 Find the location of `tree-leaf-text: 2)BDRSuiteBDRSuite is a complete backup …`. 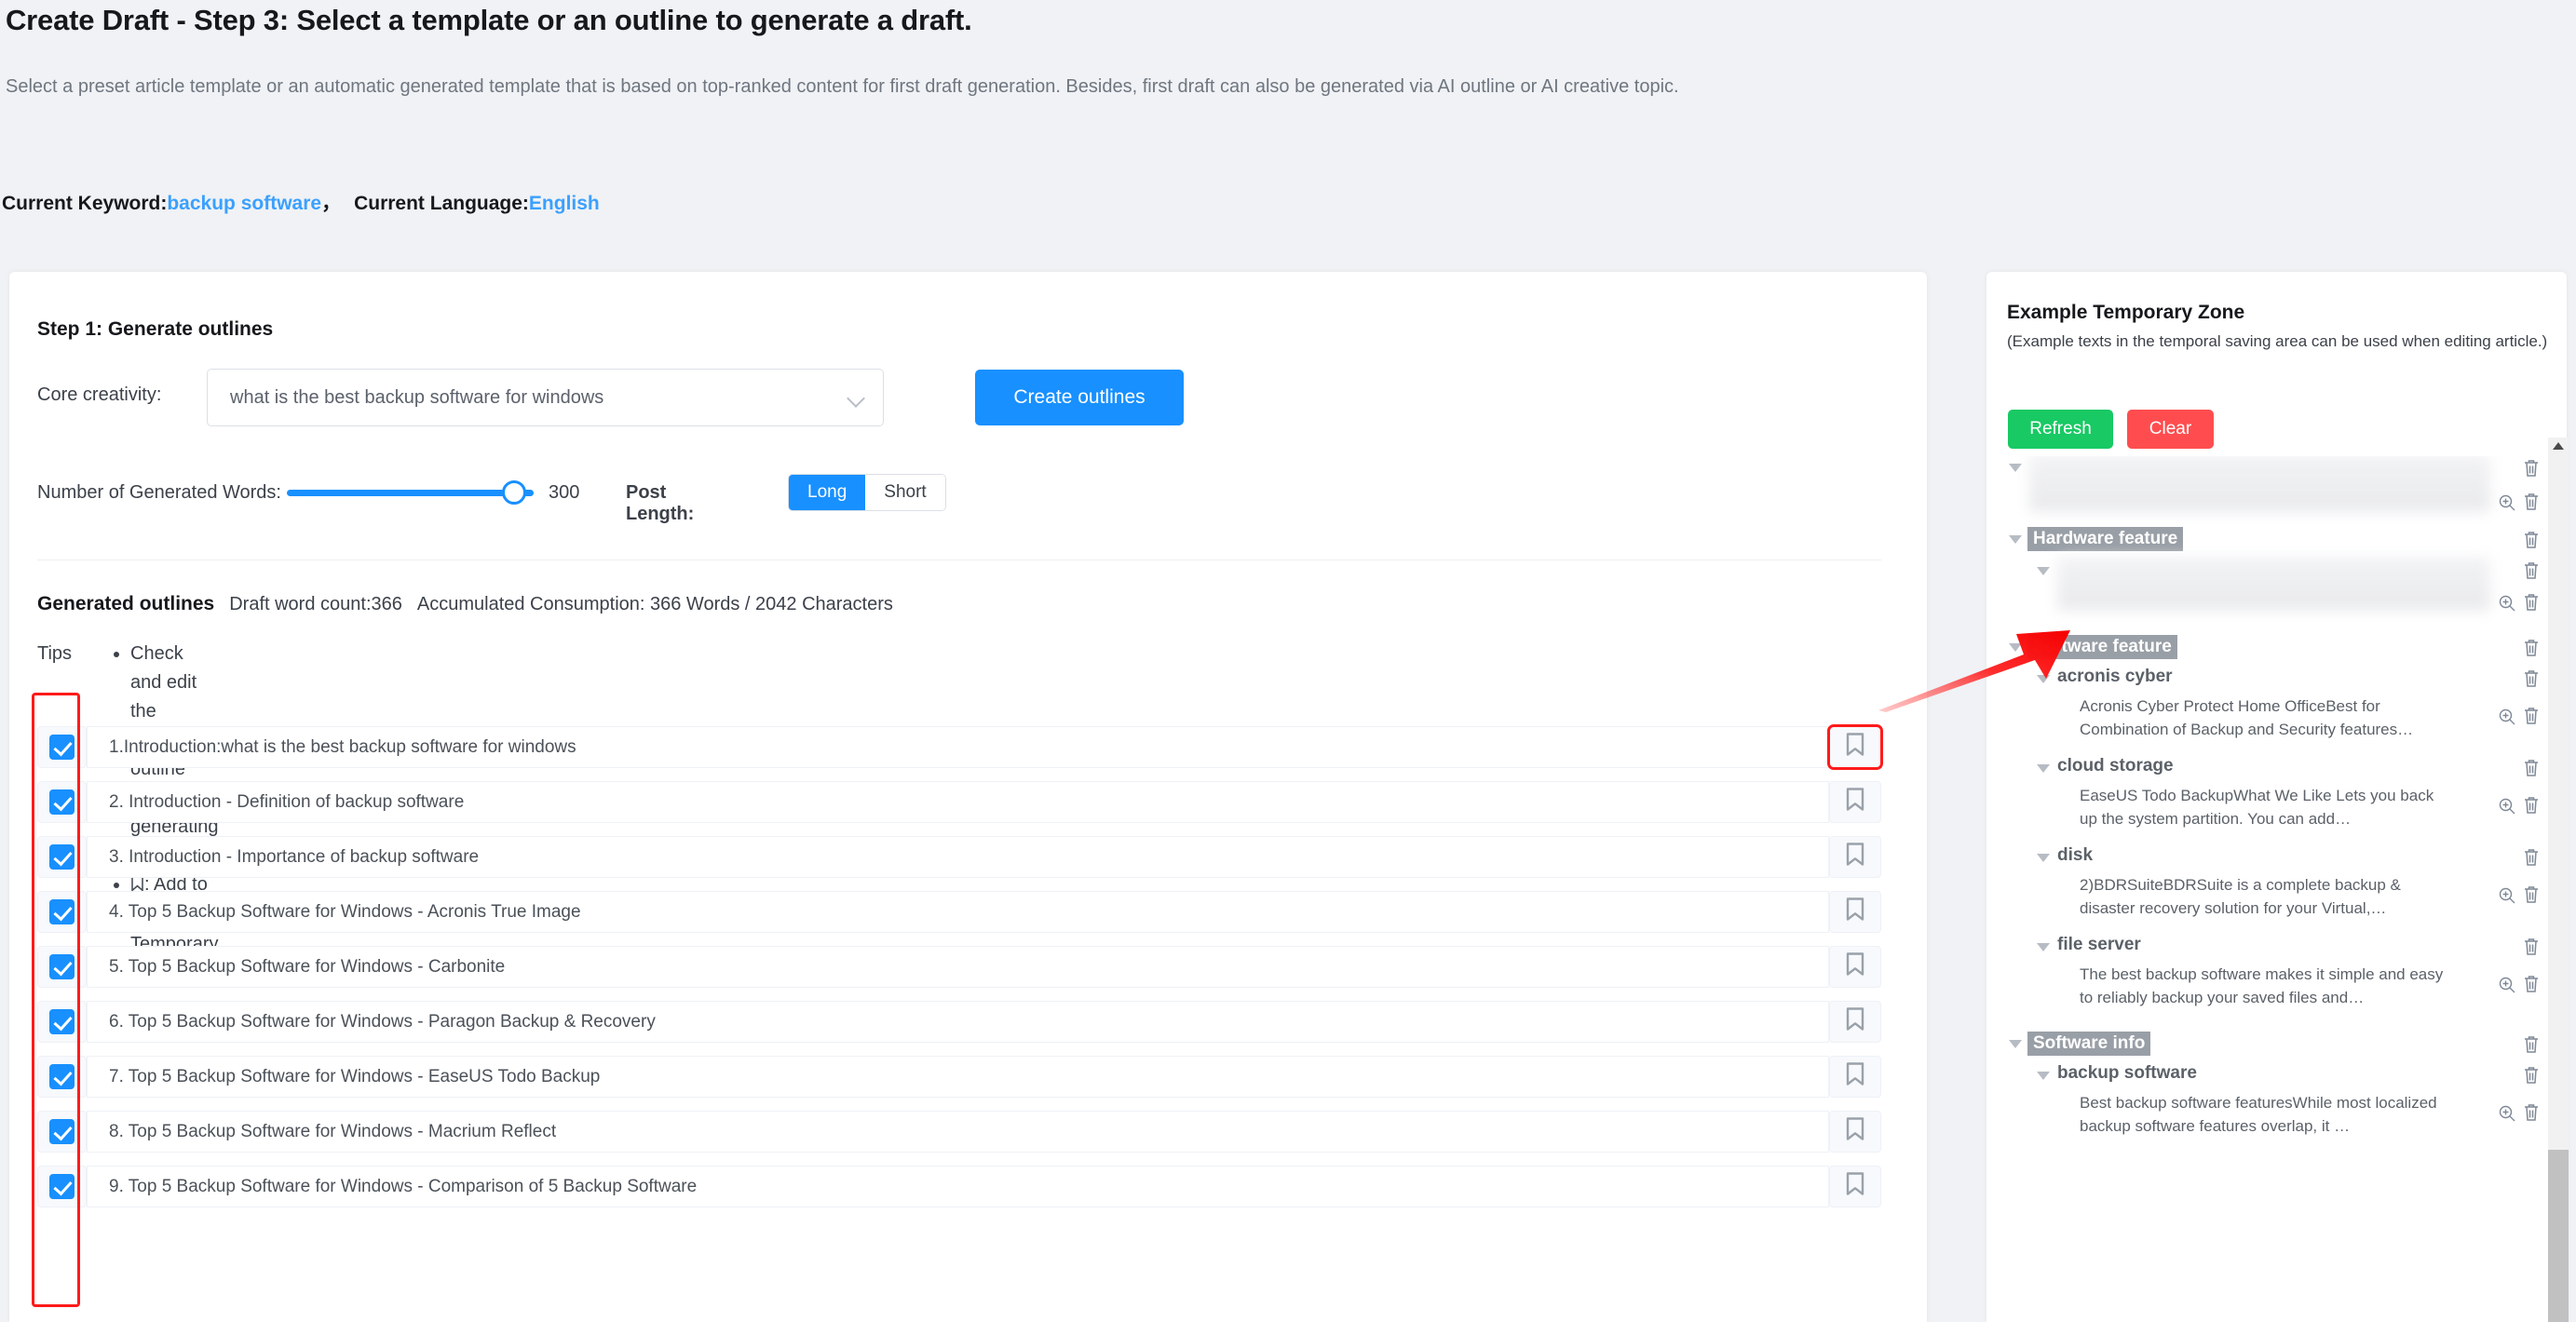

tree-leaf-text: 2)BDRSuiteBDRSuite is a complete backup … is located at coordinates (2266, 897).